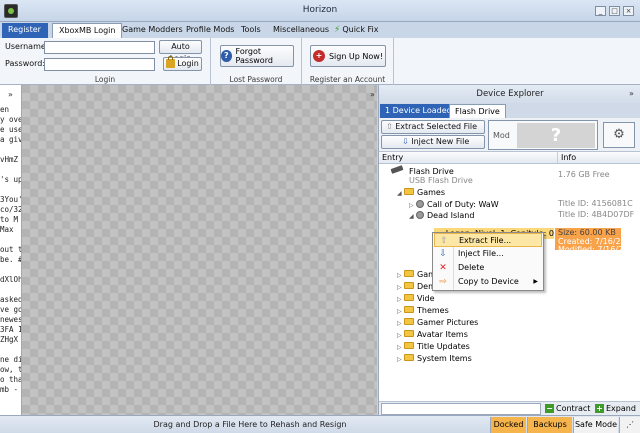 This screenshot has height=433, width=640. I want to click on left-text-line: newes, so click(11, 319).